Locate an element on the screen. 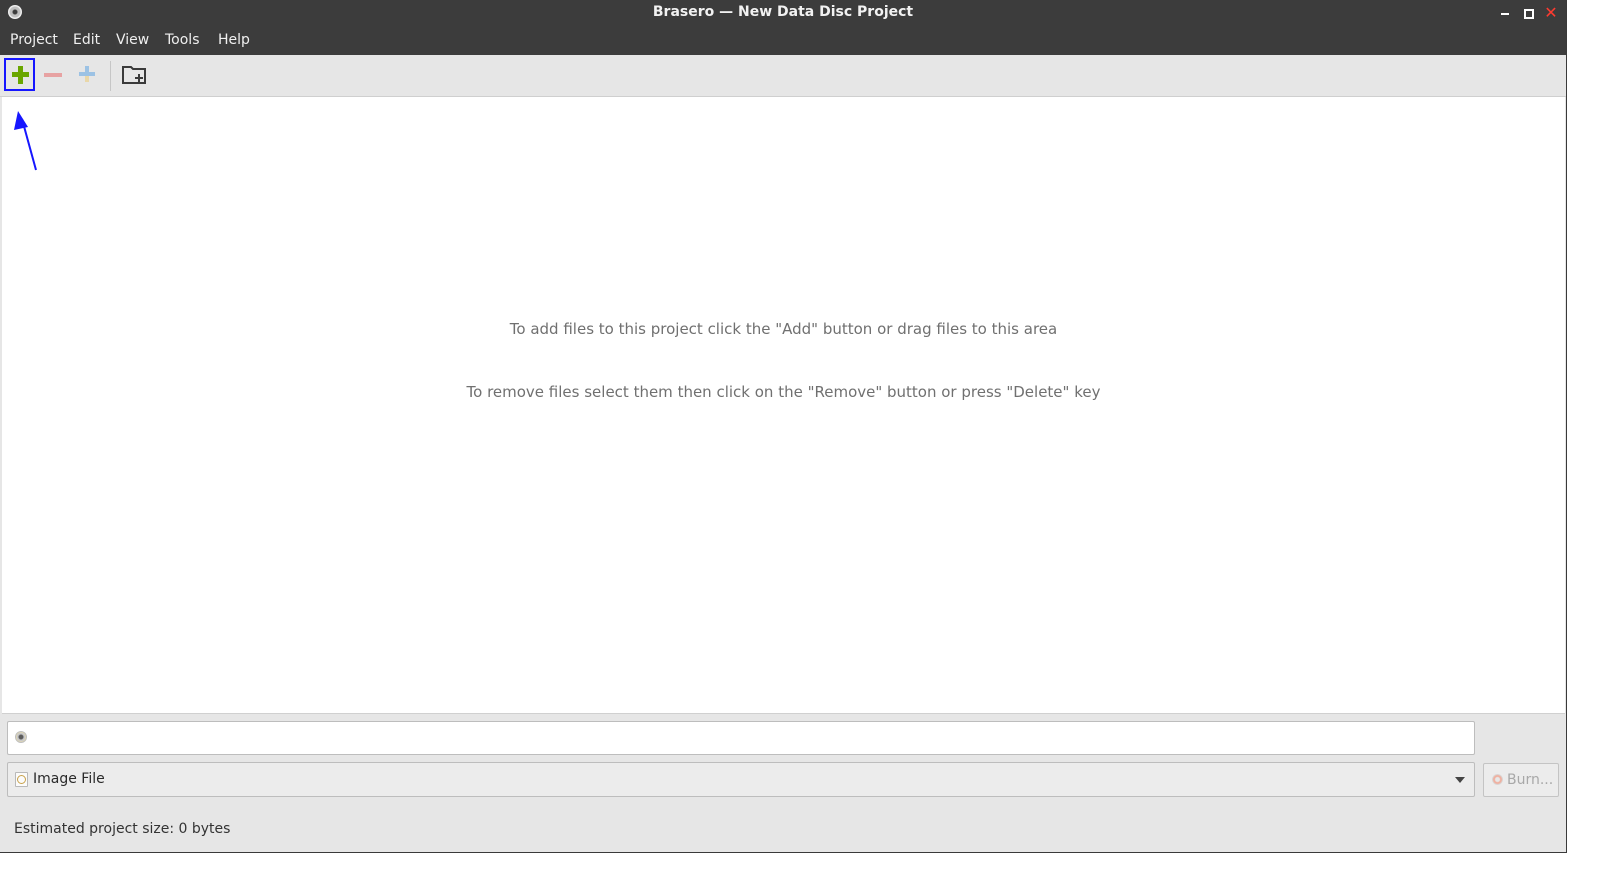 This screenshot has width=1618, height=878. image-file-icon is located at coordinates (21, 779).